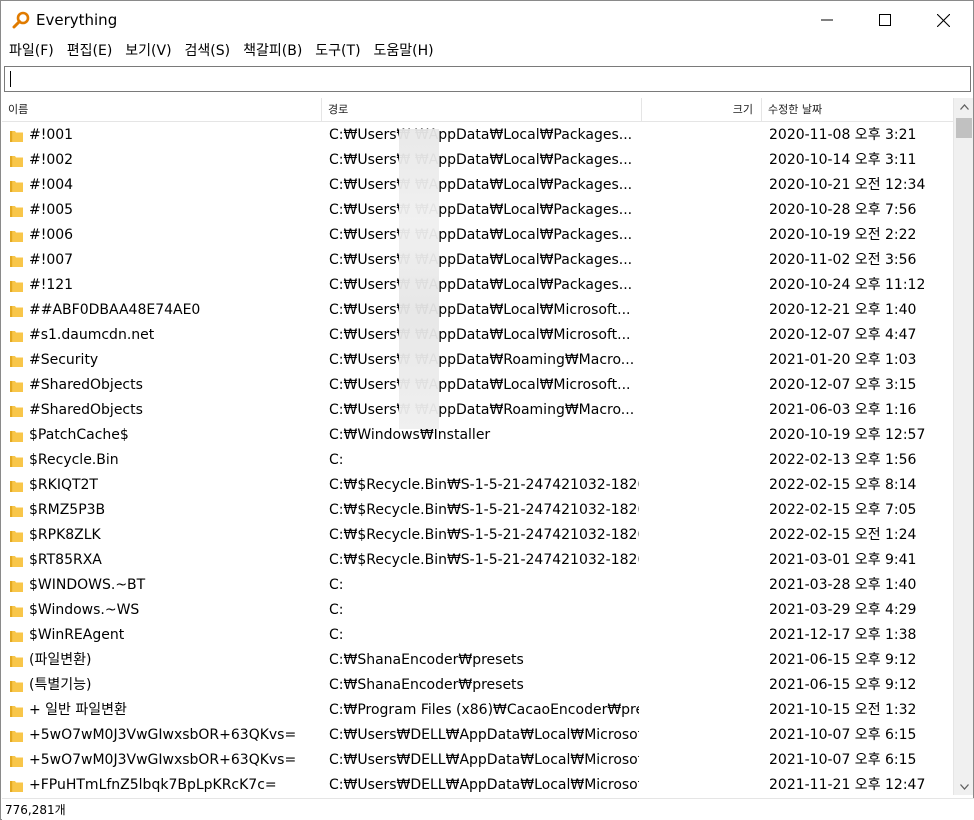 This screenshot has height=820, width=974. What do you see at coordinates (843, 310) in the screenshot?
I see `cell-modified-date: 2020-12-21 오후 1:40` at bounding box center [843, 310].